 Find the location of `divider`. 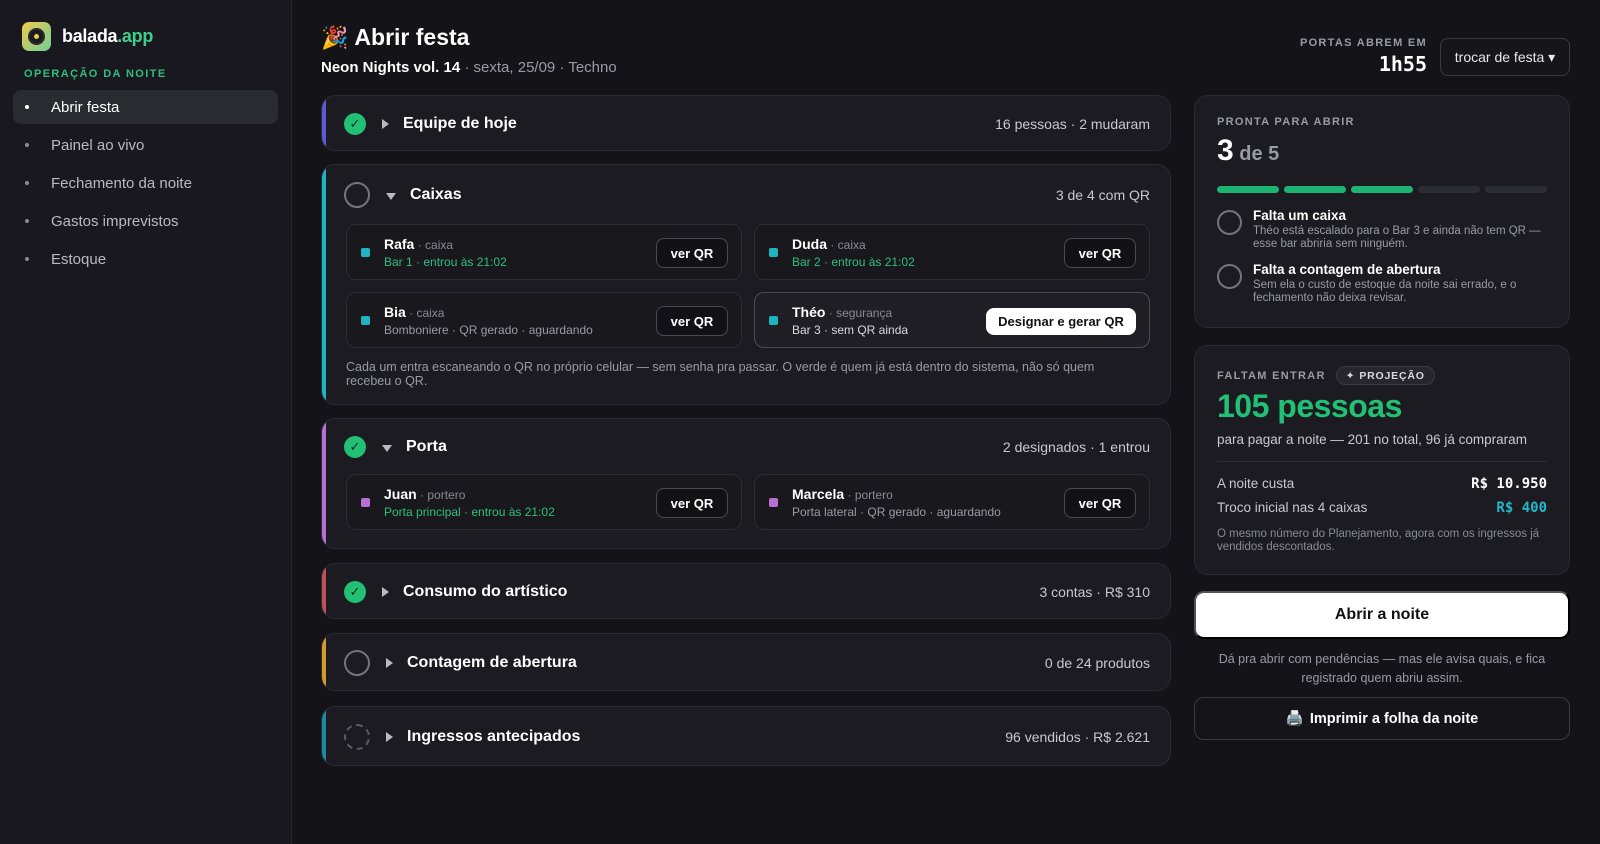

divider is located at coordinates (1382, 461).